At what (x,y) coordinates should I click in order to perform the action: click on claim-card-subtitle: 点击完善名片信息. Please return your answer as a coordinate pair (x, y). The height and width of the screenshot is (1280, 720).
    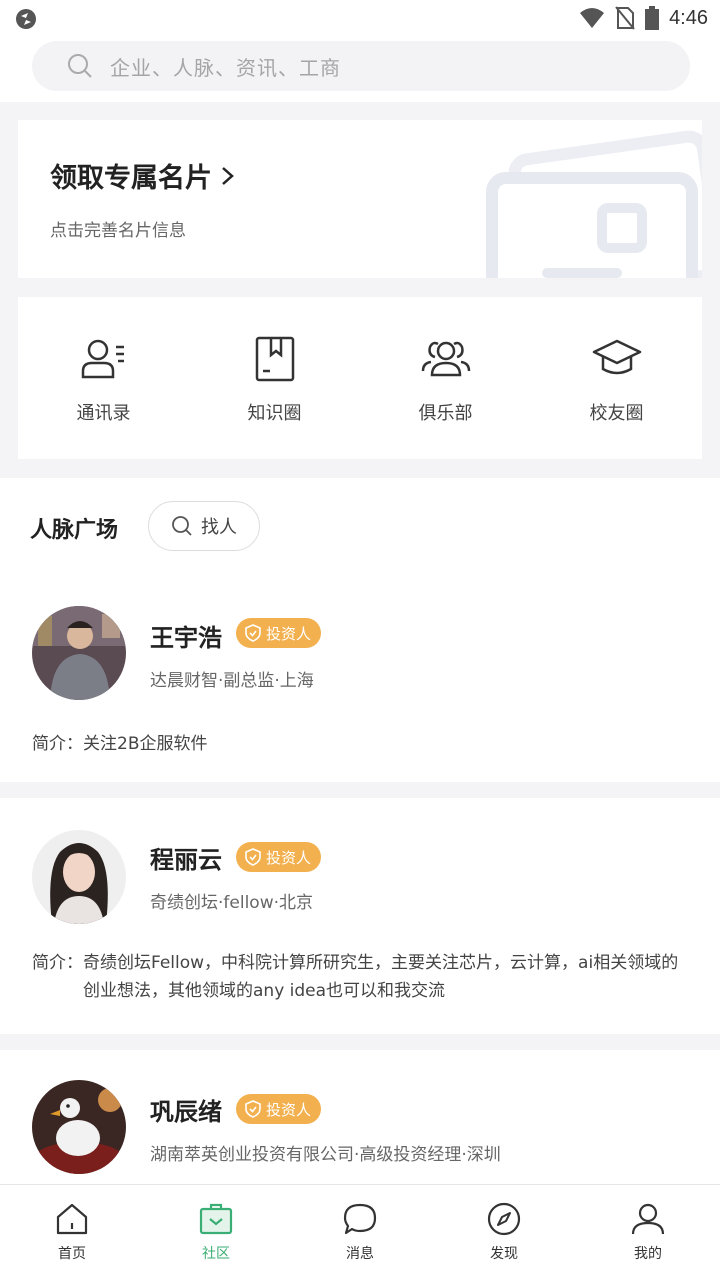
    Looking at the image, I should click on (118, 231).